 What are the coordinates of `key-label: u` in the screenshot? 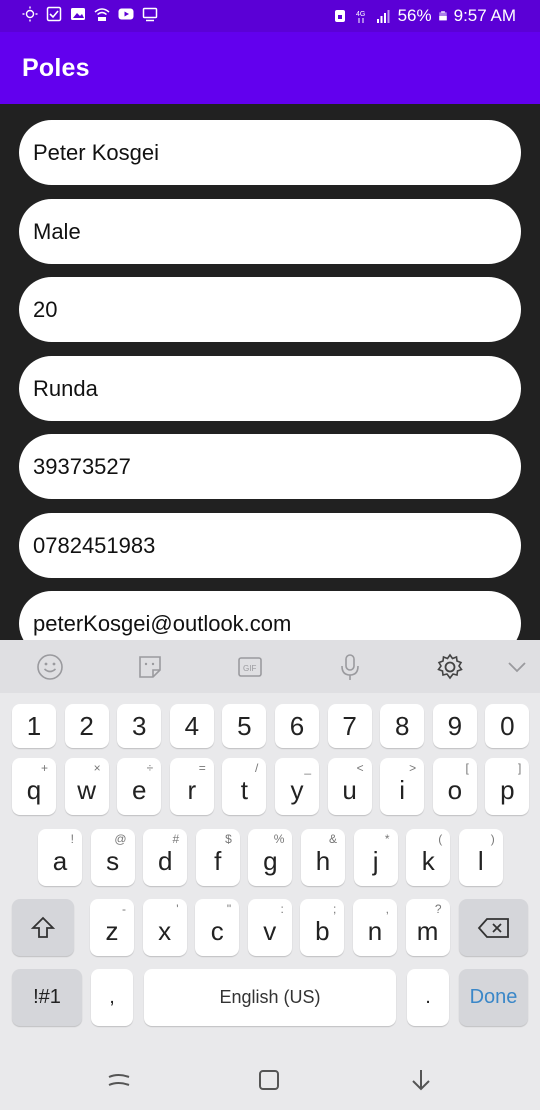 It's located at (349, 790).